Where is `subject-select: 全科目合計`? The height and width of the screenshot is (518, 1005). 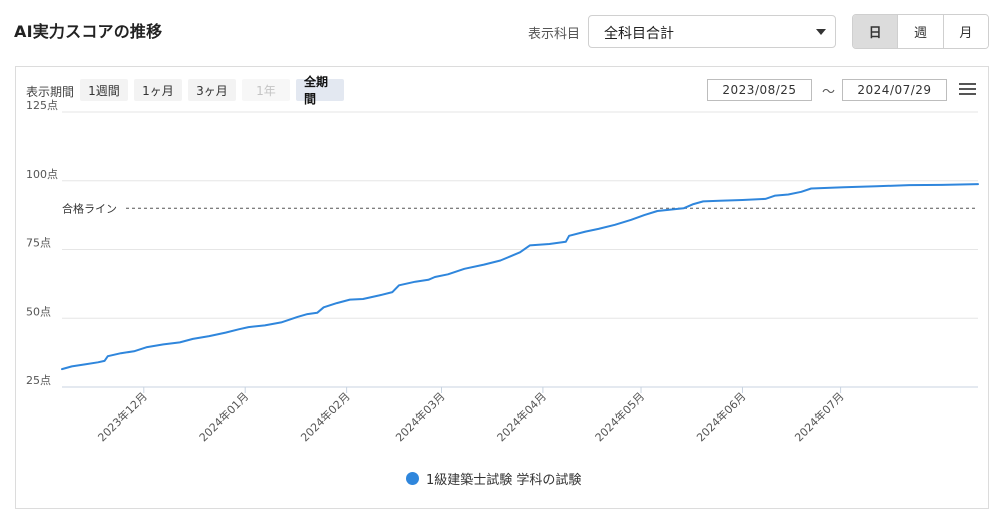 subject-select: 全科目合計 is located at coordinates (712, 31).